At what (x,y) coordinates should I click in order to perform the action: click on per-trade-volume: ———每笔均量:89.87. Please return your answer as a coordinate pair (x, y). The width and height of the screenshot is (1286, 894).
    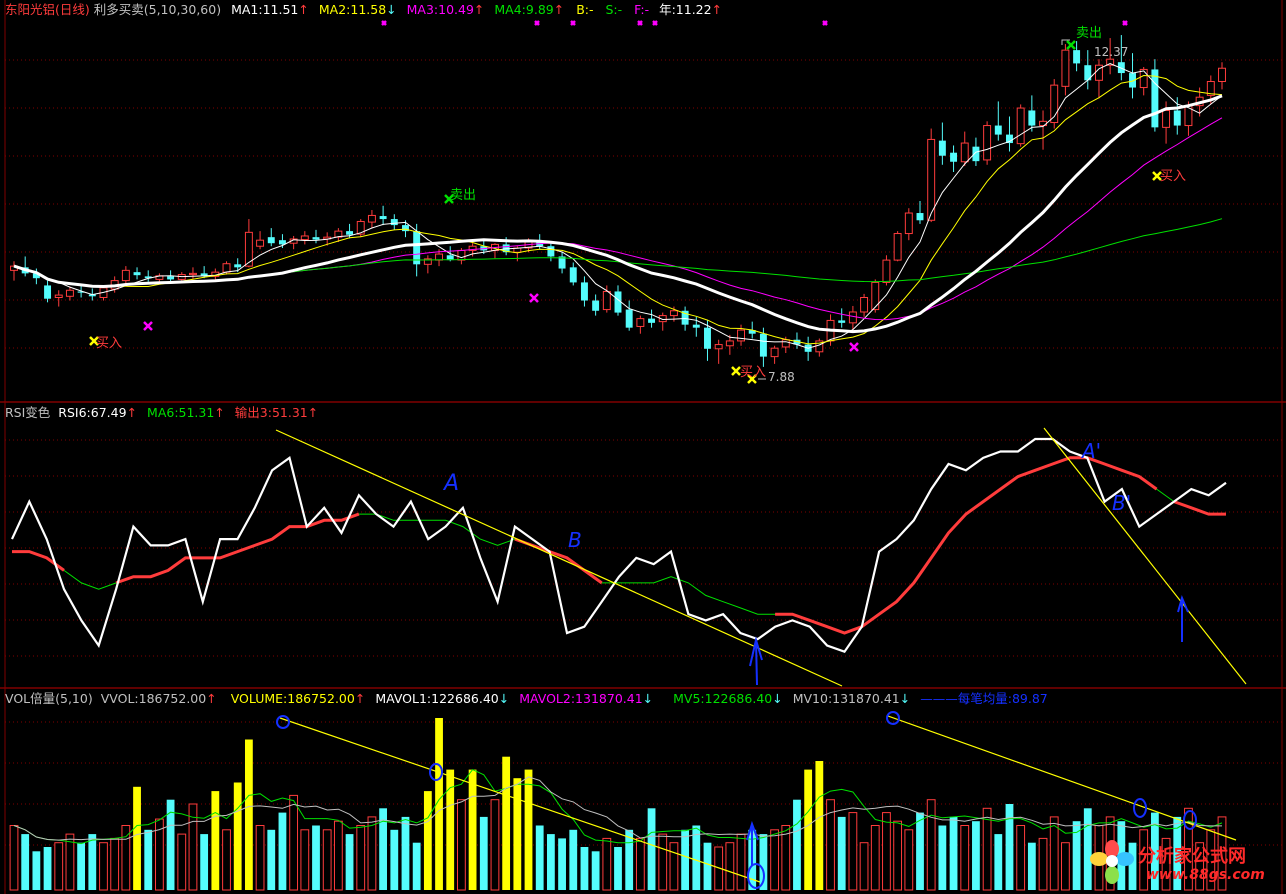
    Looking at the image, I should click on (984, 698).